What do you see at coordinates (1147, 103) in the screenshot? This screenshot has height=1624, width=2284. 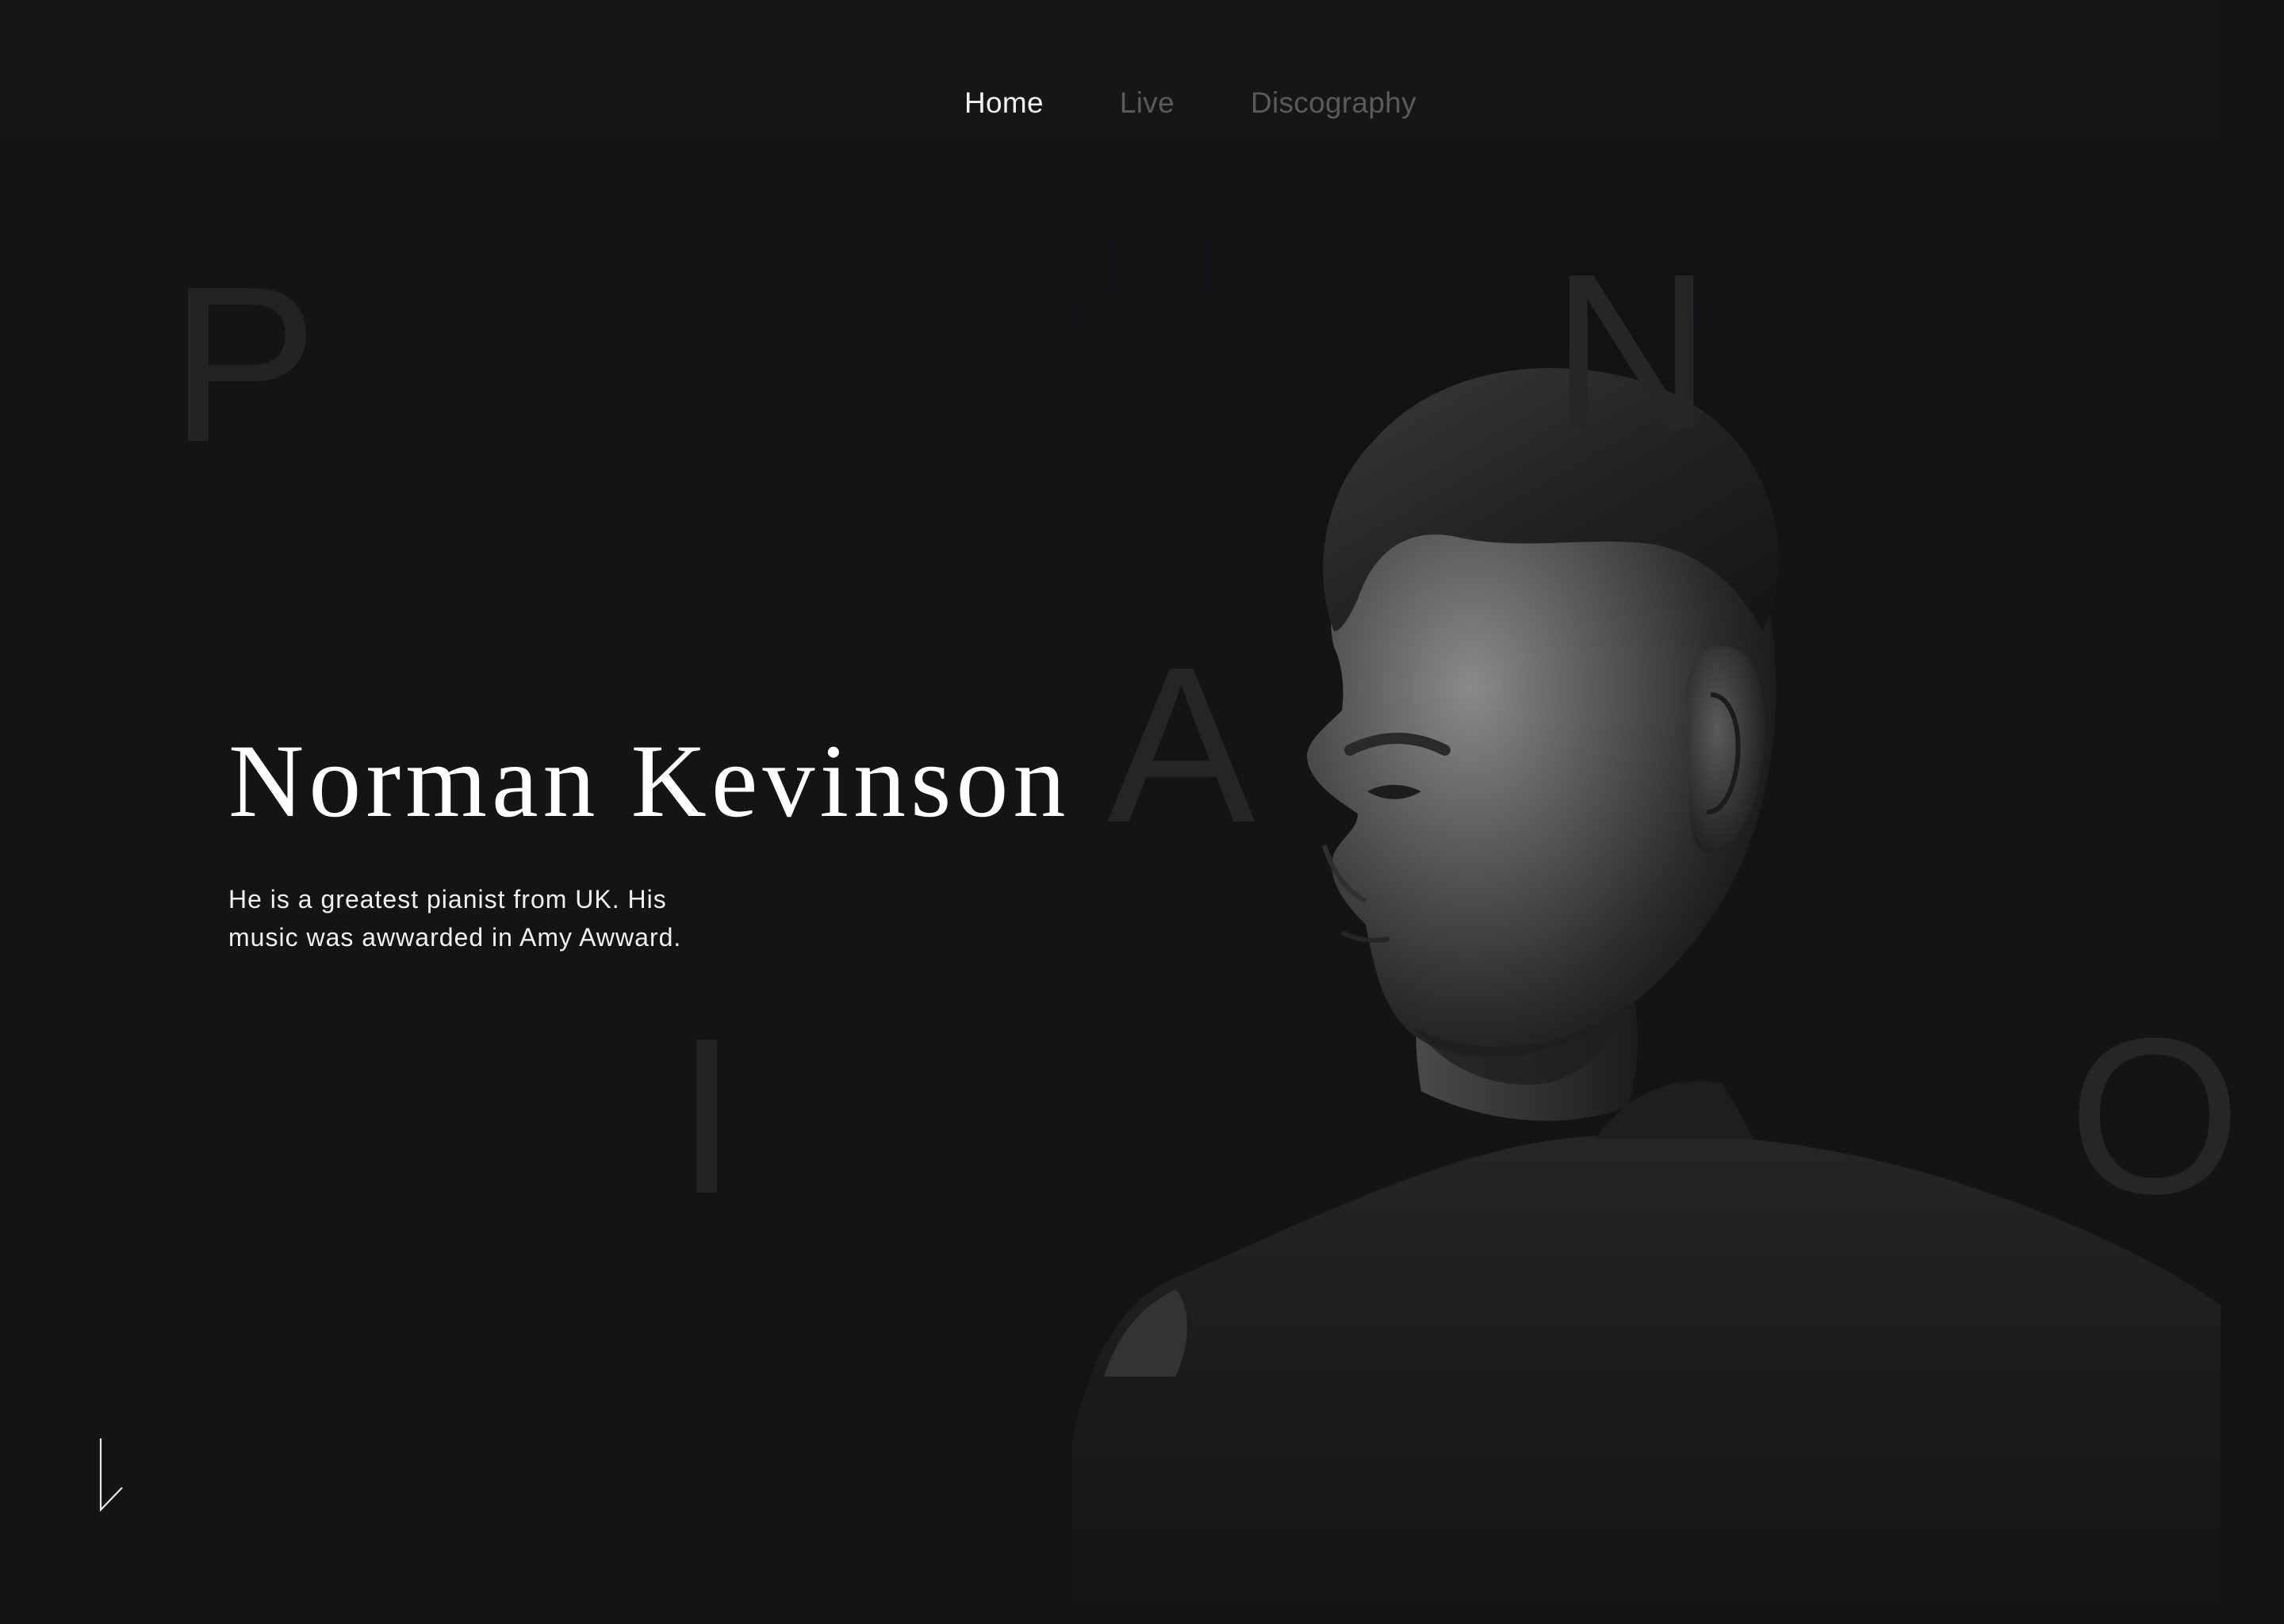 I see `nav-link-live: Live` at bounding box center [1147, 103].